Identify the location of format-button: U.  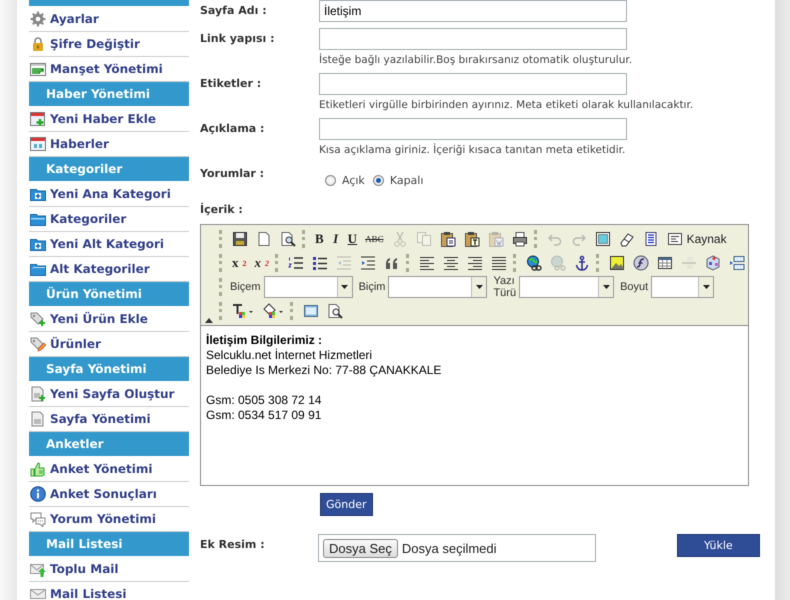
(353, 239).